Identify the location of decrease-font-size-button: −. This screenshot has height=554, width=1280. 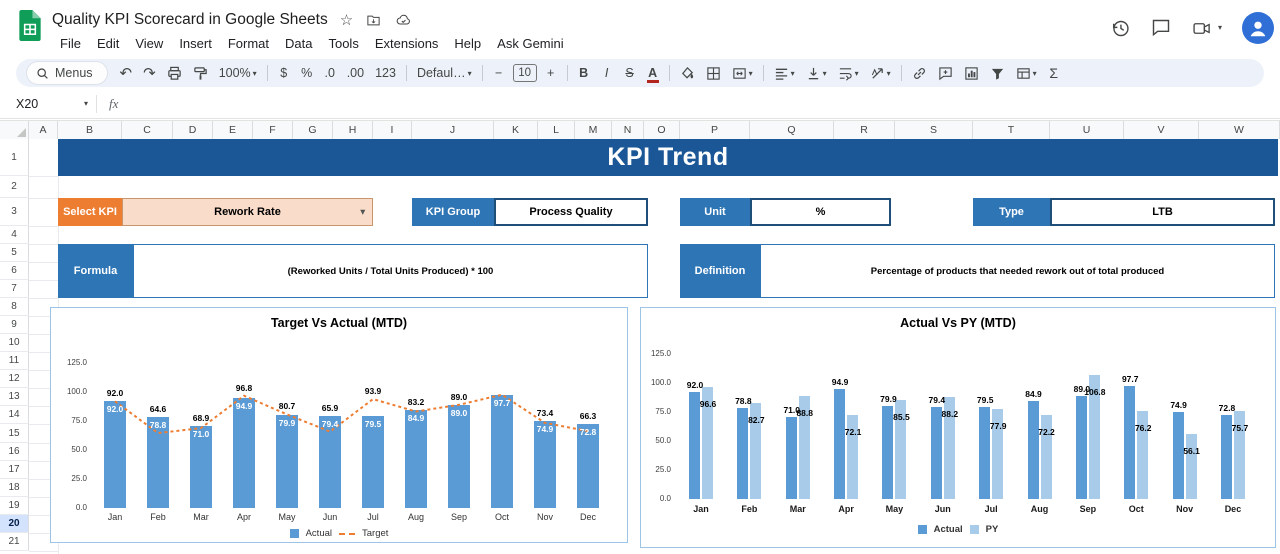
(499, 73).